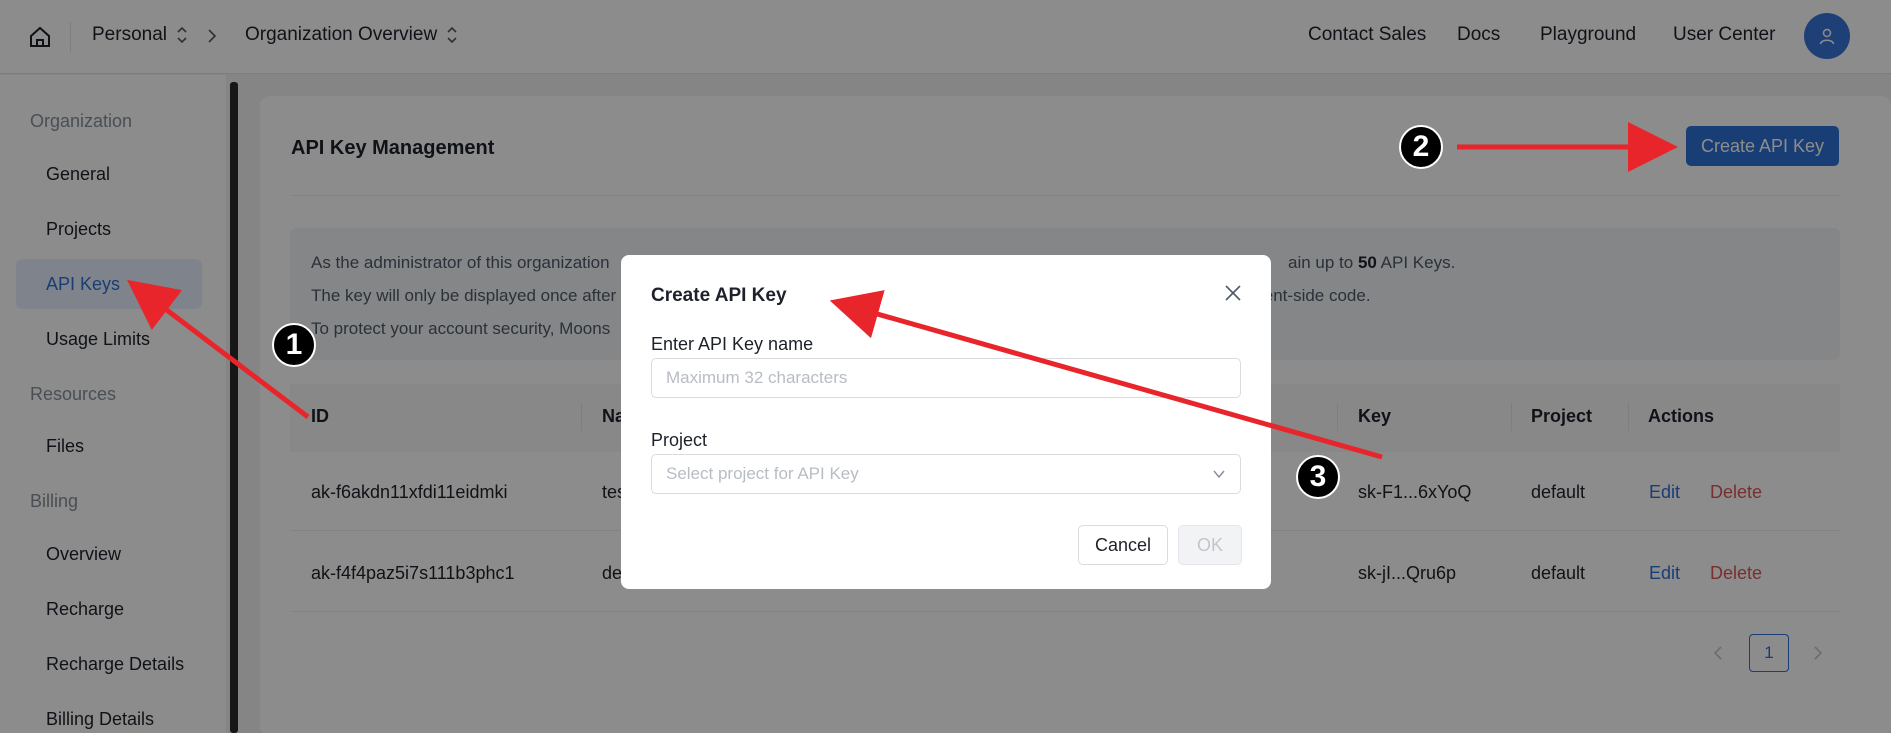  What do you see at coordinates (762, 473) in the screenshot?
I see `project-select-placeholder: Select project for API Key` at bounding box center [762, 473].